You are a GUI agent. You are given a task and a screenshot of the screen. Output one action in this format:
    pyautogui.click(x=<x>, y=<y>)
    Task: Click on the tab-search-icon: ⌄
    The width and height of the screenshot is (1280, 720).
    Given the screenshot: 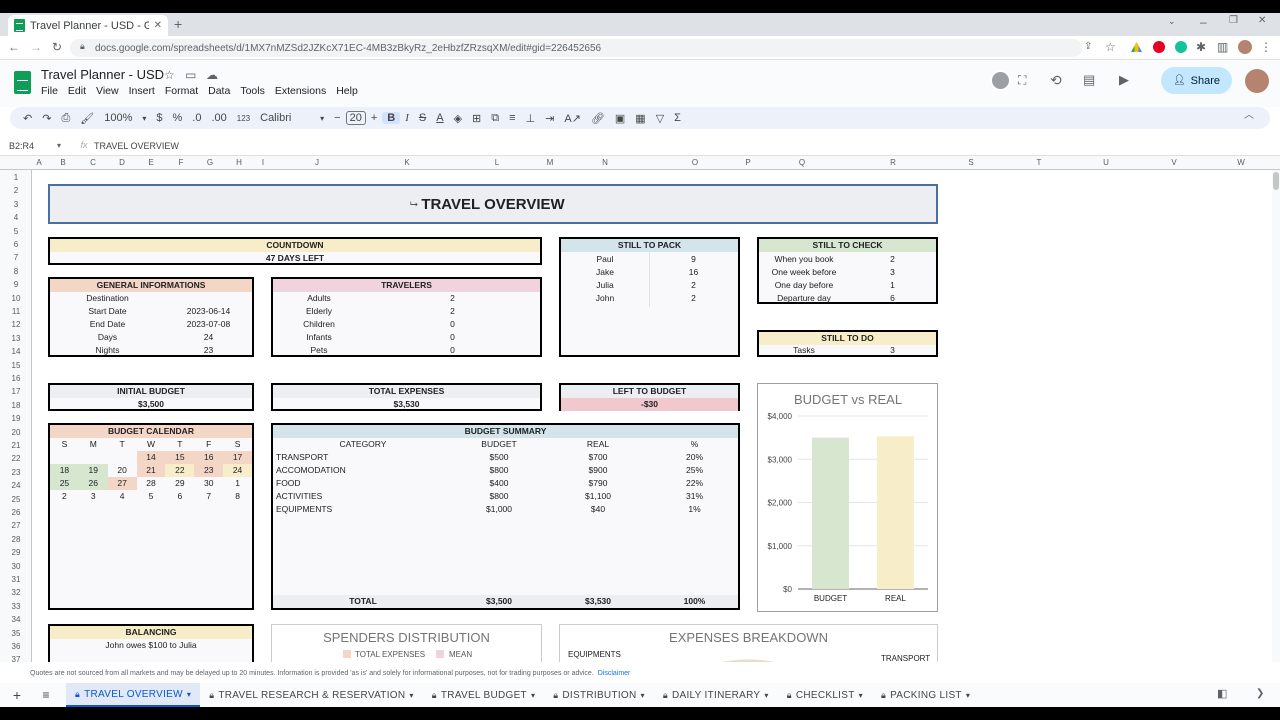 What is the action you would take?
    pyautogui.click(x=1172, y=21)
    